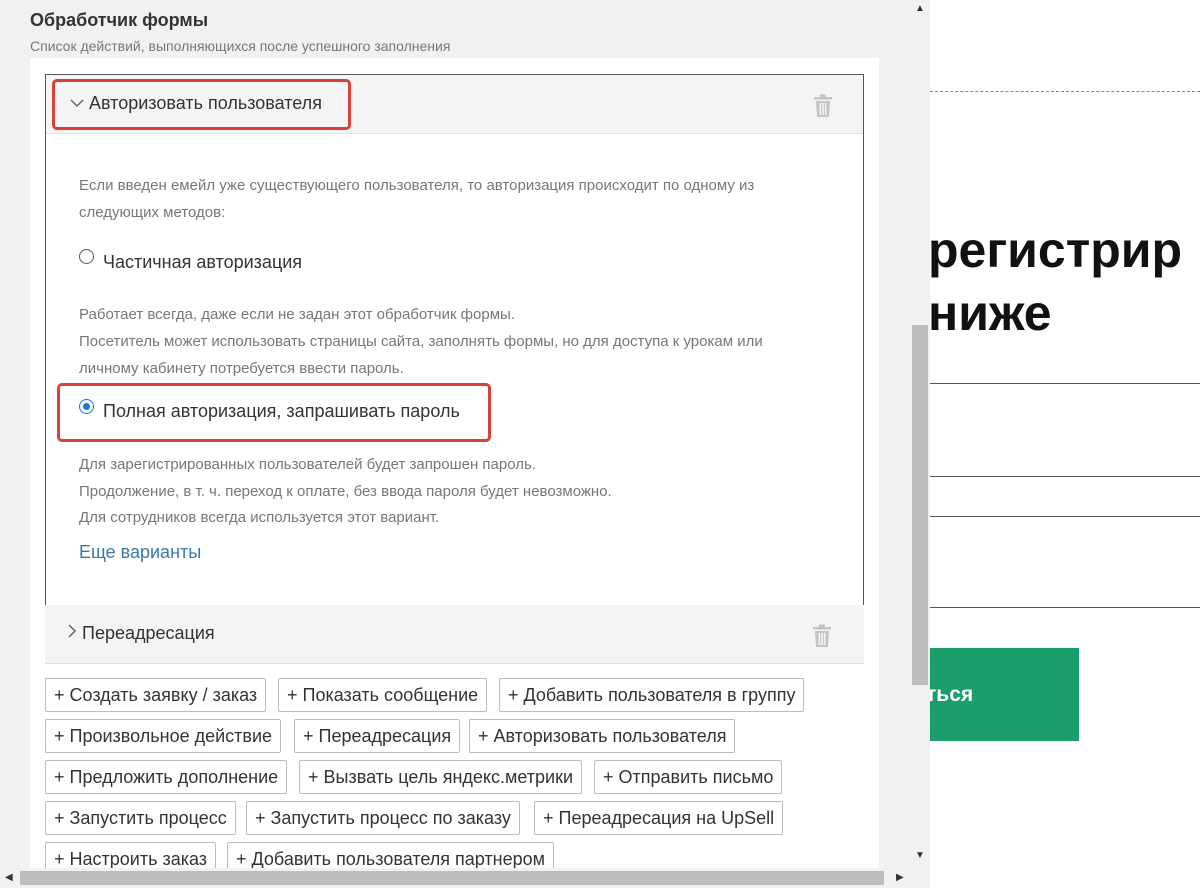 This screenshot has width=1200, height=888. What do you see at coordinates (156, 695) in the screenshot?
I see `add-create-order-button: + Создать заявку / заказ` at bounding box center [156, 695].